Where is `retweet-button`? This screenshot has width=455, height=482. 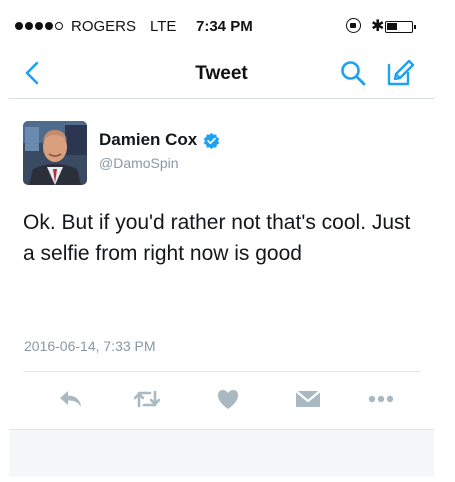
retweet-button is located at coordinates (147, 399).